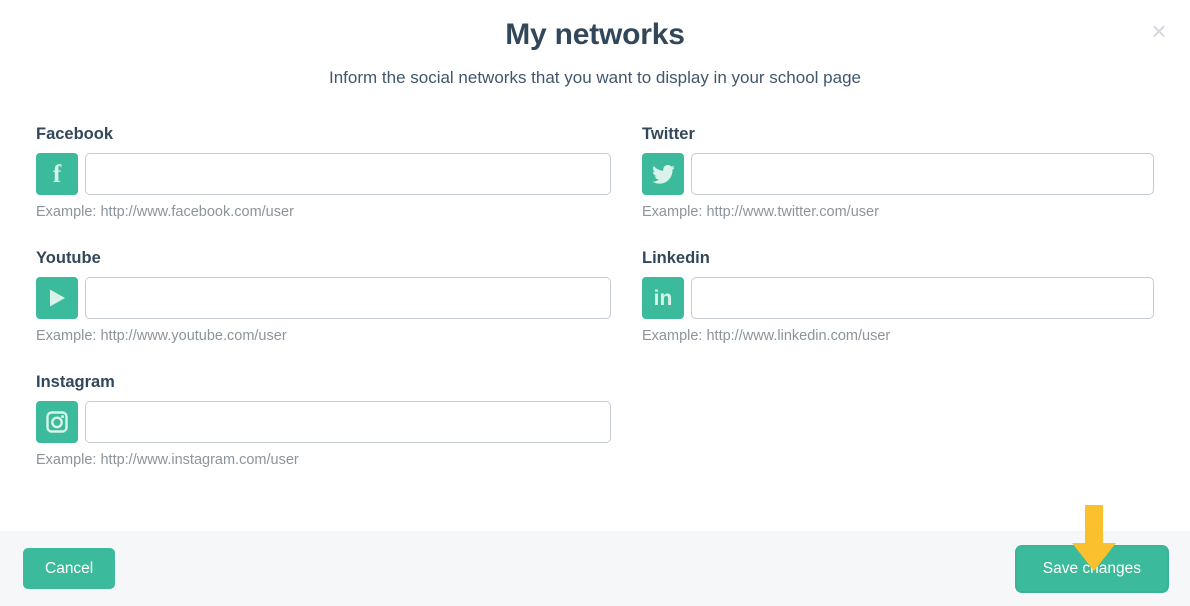 The image size is (1190, 606). I want to click on page-title: My networks, so click(595, 34).